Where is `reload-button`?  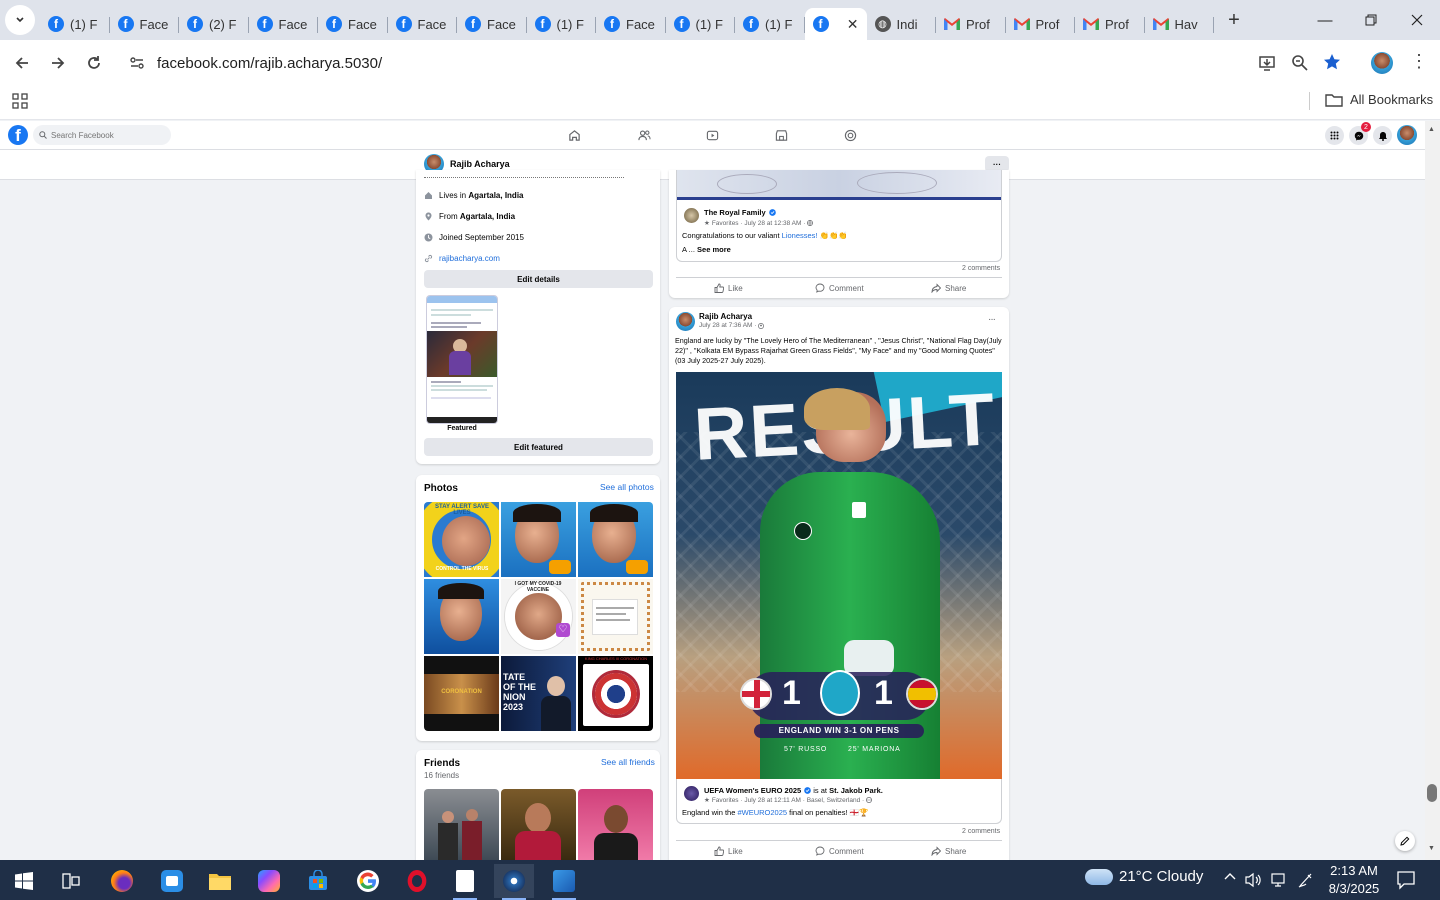 reload-button is located at coordinates (94, 63).